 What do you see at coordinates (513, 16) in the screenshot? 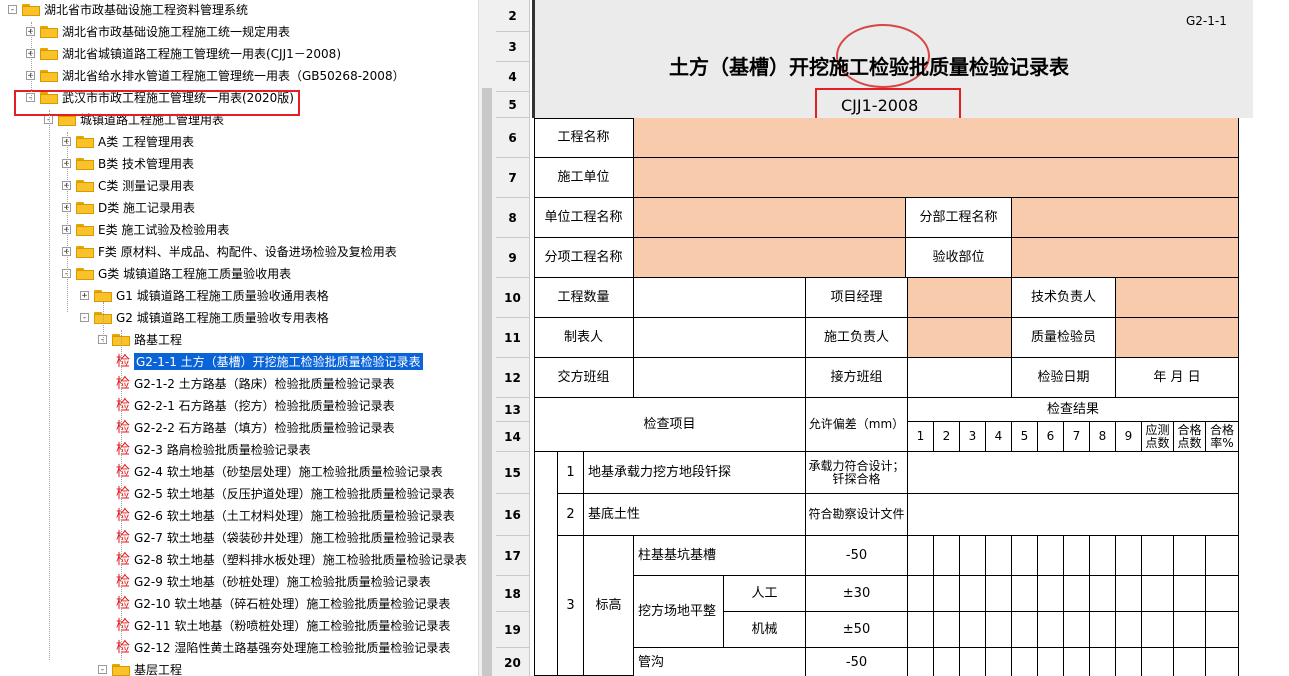
I see `row-number: 2` at bounding box center [513, 16].